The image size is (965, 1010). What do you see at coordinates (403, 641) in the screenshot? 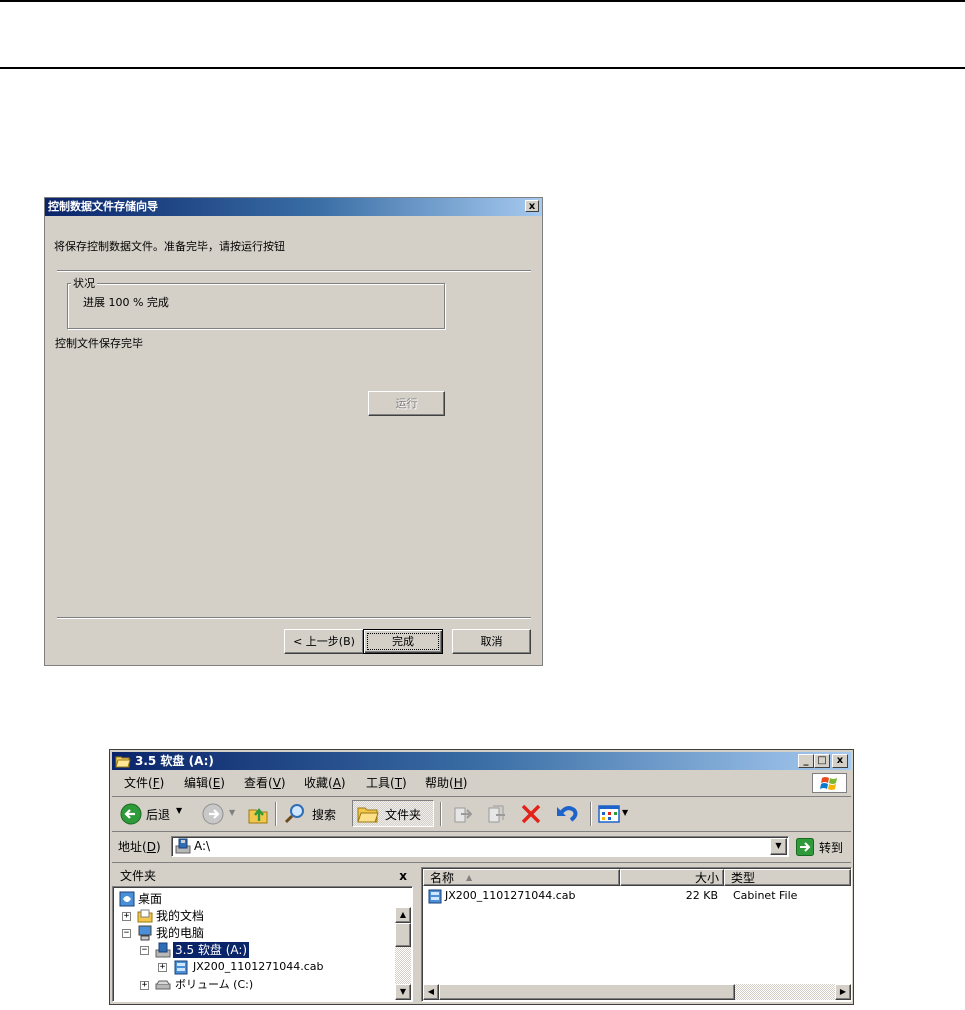
I see `finish-button: 完成` at bounding box center [403, 641].